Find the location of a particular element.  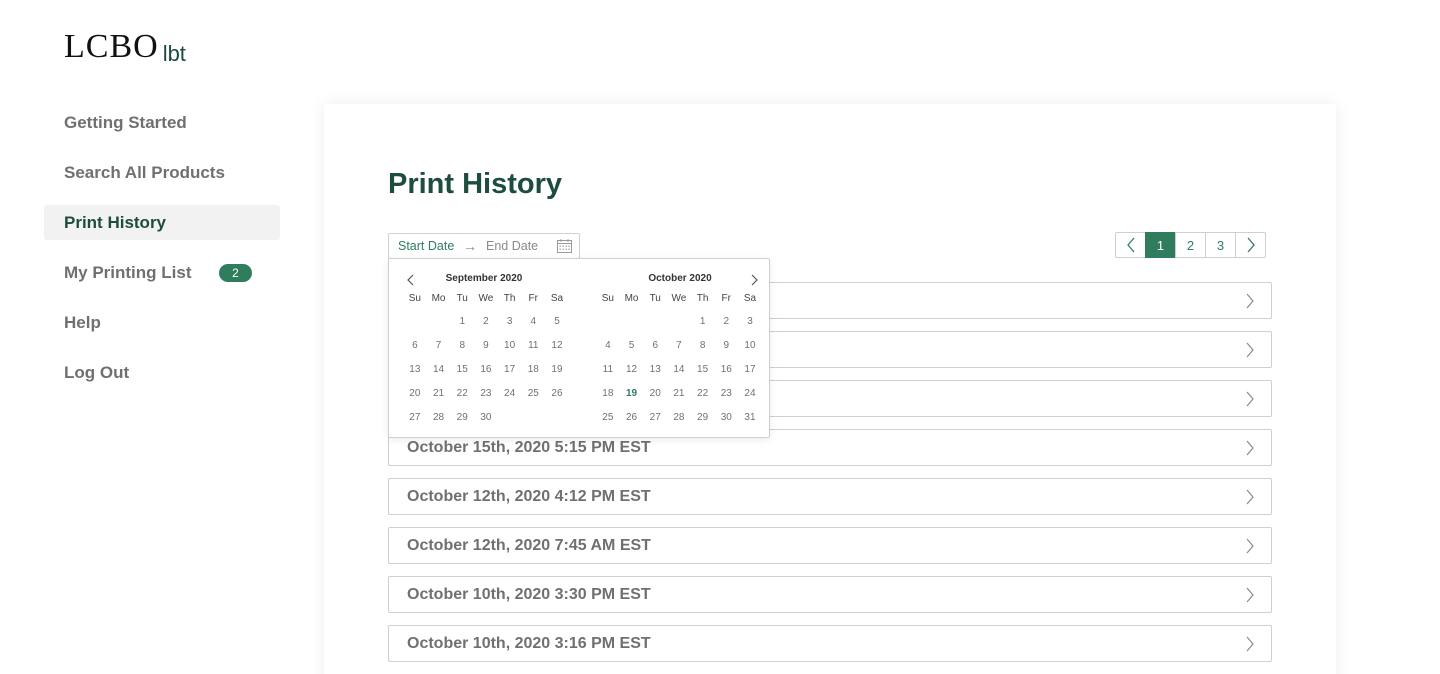

pagination-prev-button is located at coordinates (1130, 245).